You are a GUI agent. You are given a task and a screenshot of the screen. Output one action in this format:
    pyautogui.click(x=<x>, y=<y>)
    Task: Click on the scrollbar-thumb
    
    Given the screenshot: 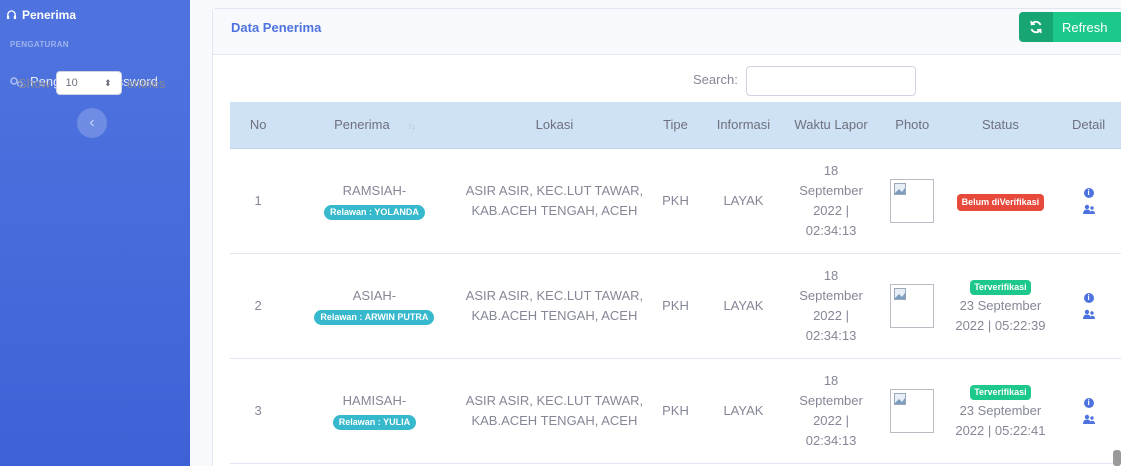 What is the action you would take?
    pyautogui.click(x=1117, y=458)
    